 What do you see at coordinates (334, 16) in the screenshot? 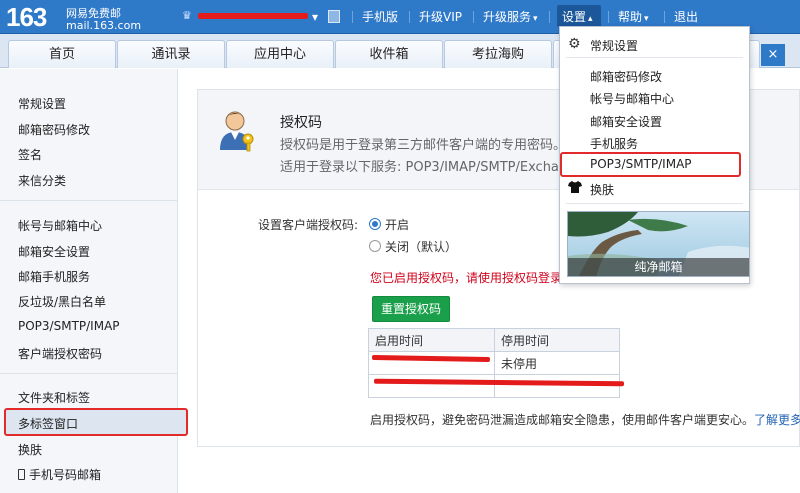
I see `qrcode-icon` at bounding box center [334, 16].